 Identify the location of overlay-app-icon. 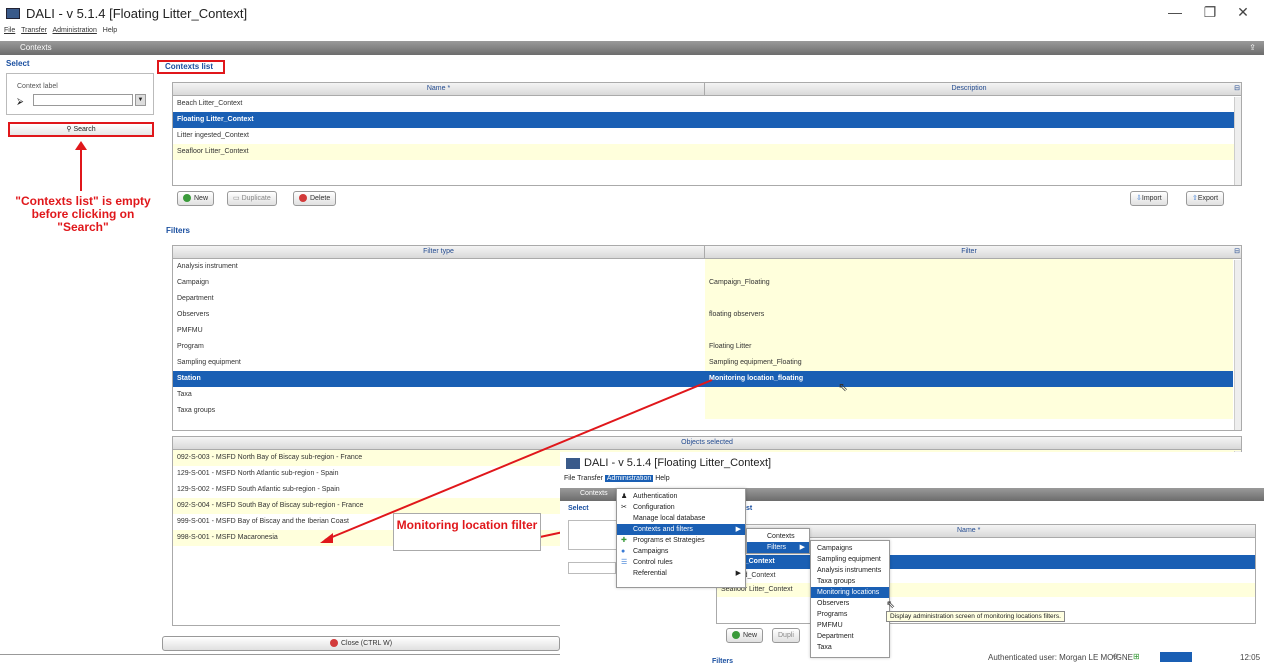
(573, 463).